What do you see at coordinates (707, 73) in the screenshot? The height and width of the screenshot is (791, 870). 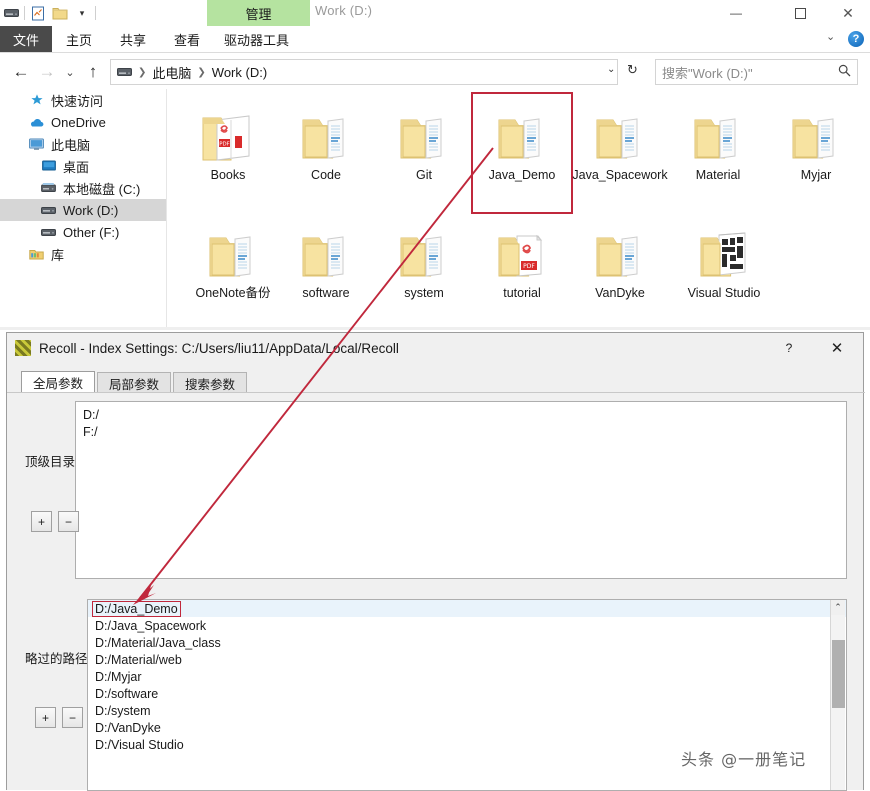 I see `search-placeholder: 搜索"Work (D:)"` at bounding box center [707, 73].